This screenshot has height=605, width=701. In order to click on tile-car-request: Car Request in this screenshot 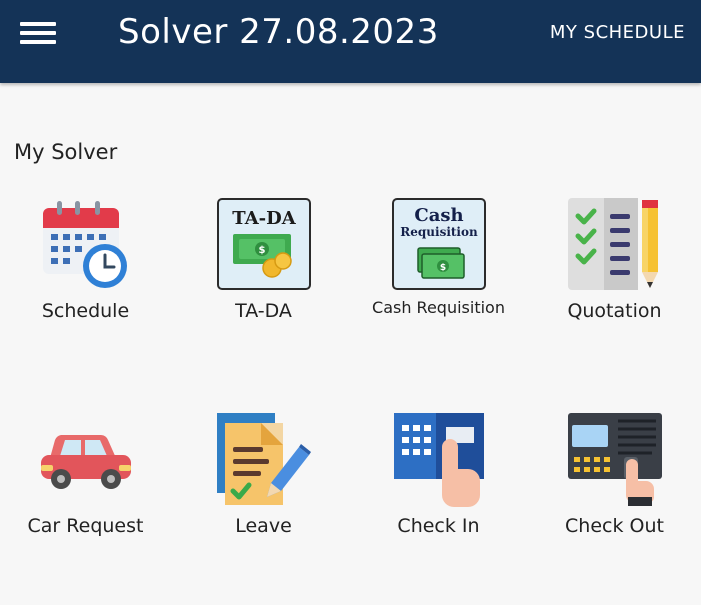, I will do `click(86, 488)`.